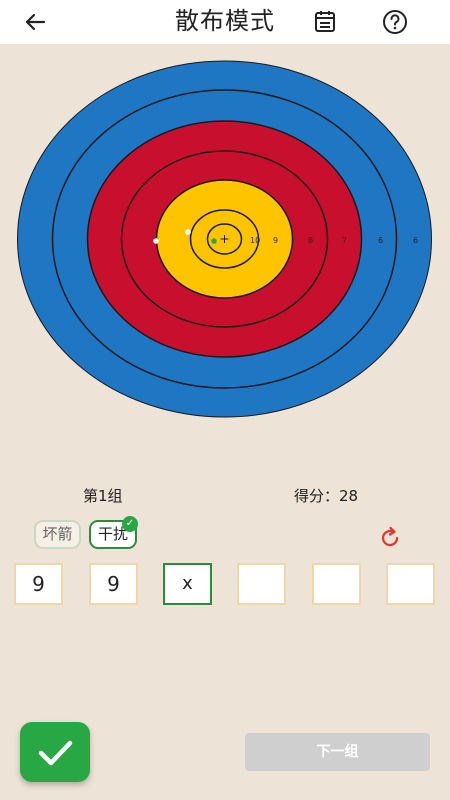 Image resolution: width=450 pixels, height=800 pixels. What do you see at coordinates (255, 240) in the screenshot?
I see `ring-label-10: 10` at bounding box center [255, 240].